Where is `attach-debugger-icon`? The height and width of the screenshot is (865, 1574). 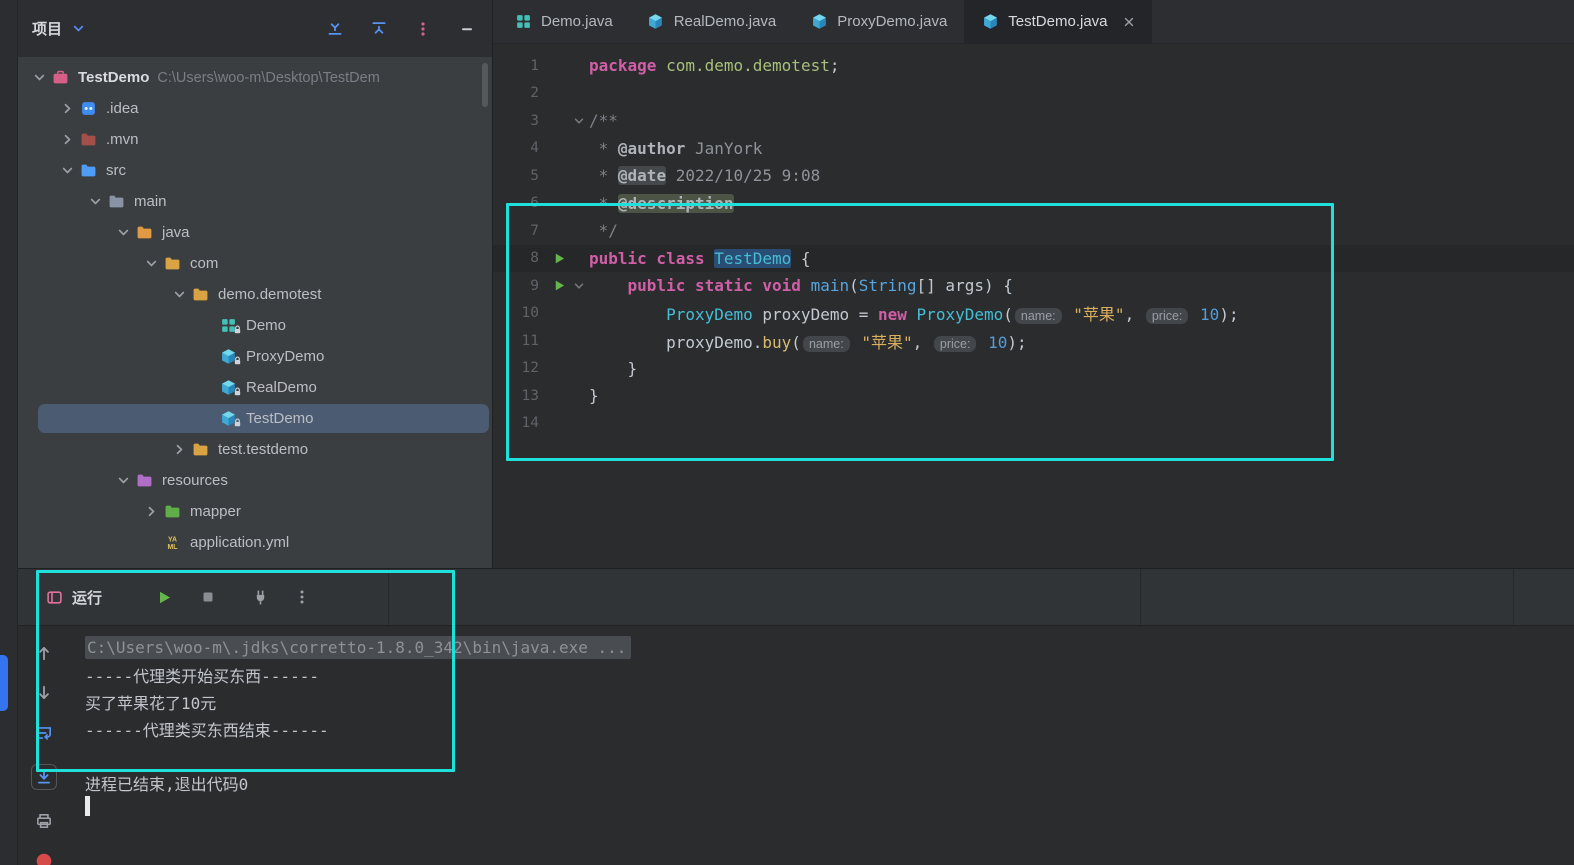 attach-debugger-icon is located at coordinates (260, 597).